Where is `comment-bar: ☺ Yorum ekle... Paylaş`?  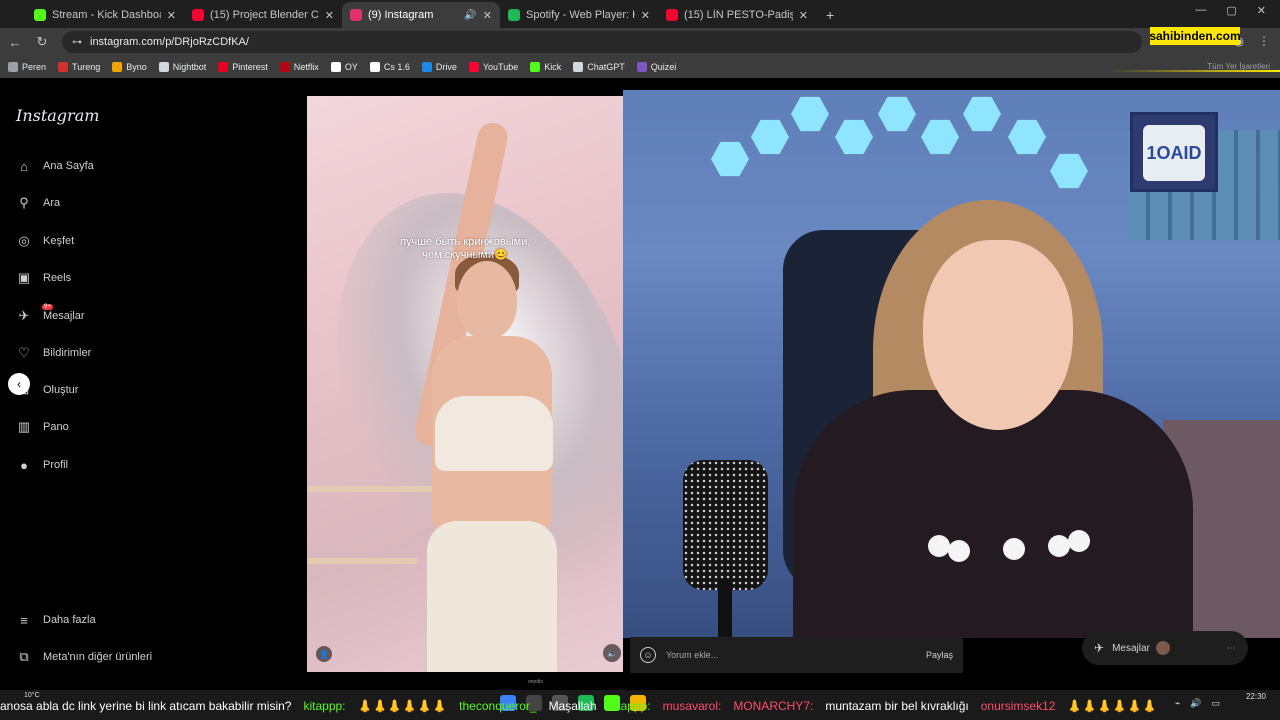 comment-bar: ☺ Yorum ekle... Paylaş is located at coordinates (796, 655).